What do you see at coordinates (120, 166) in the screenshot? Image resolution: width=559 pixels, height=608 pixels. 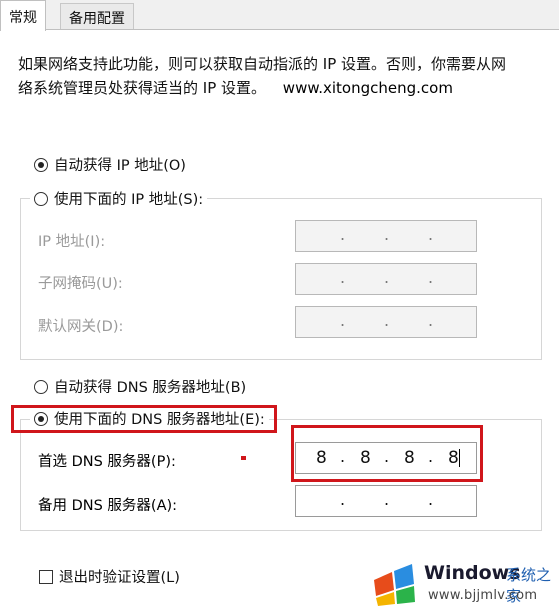 I see `auto-ip-label: 自动获得 IP 地址(O)` at bounding box center [120, 166].